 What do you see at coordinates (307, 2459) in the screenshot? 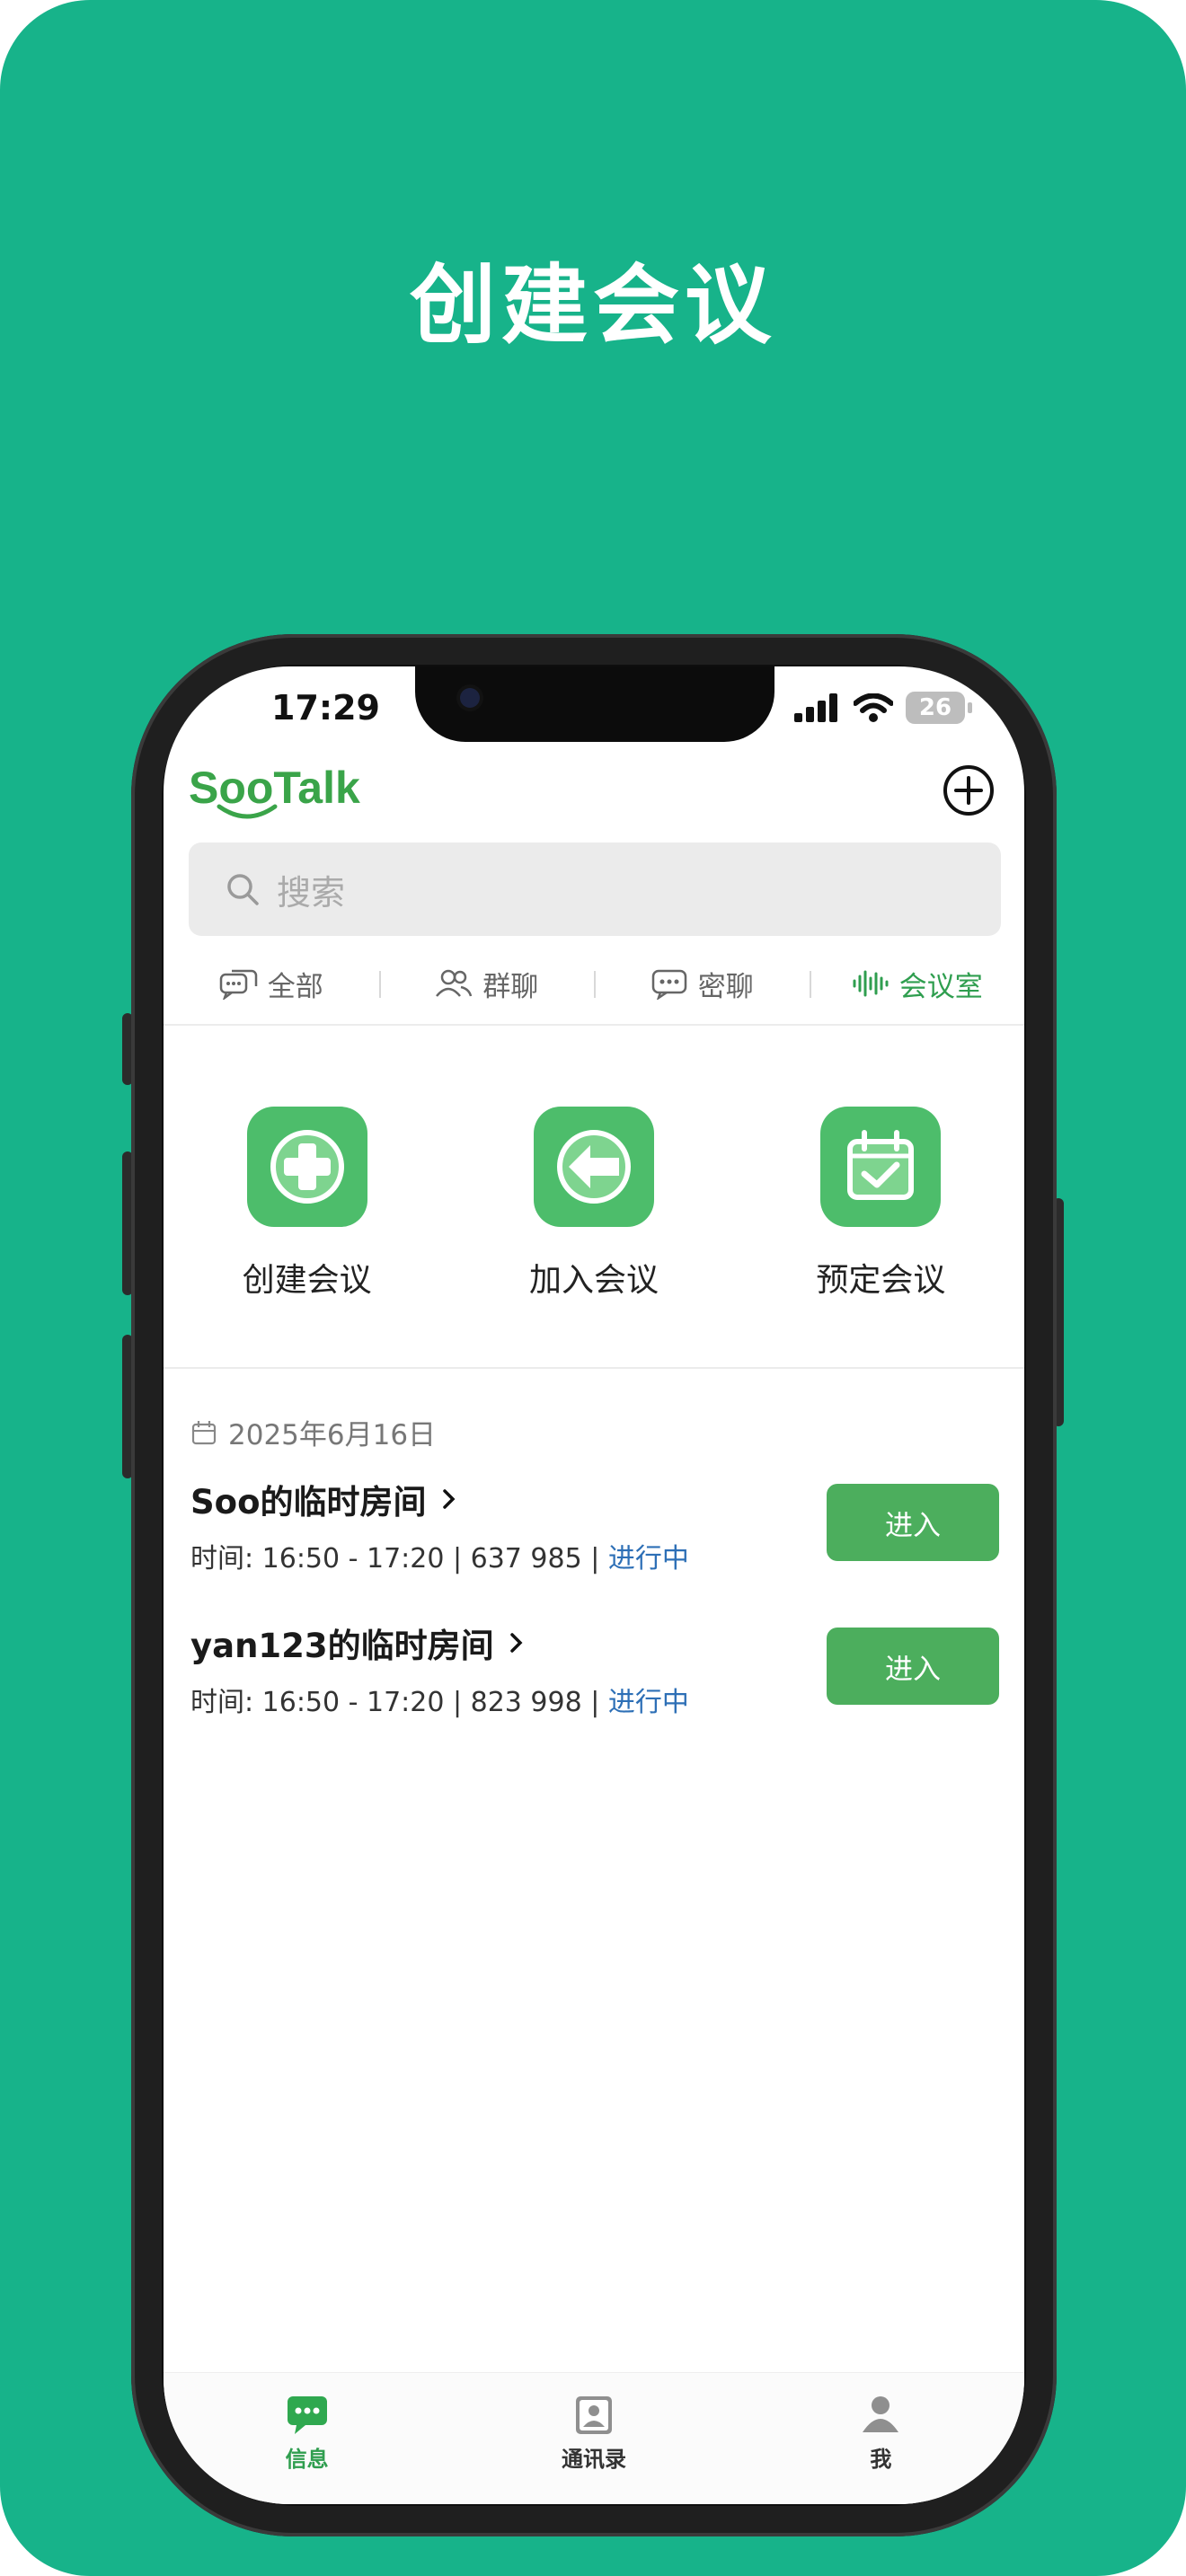
I see `tab-messages-label: 信息` at bounding box center [307, 2459].